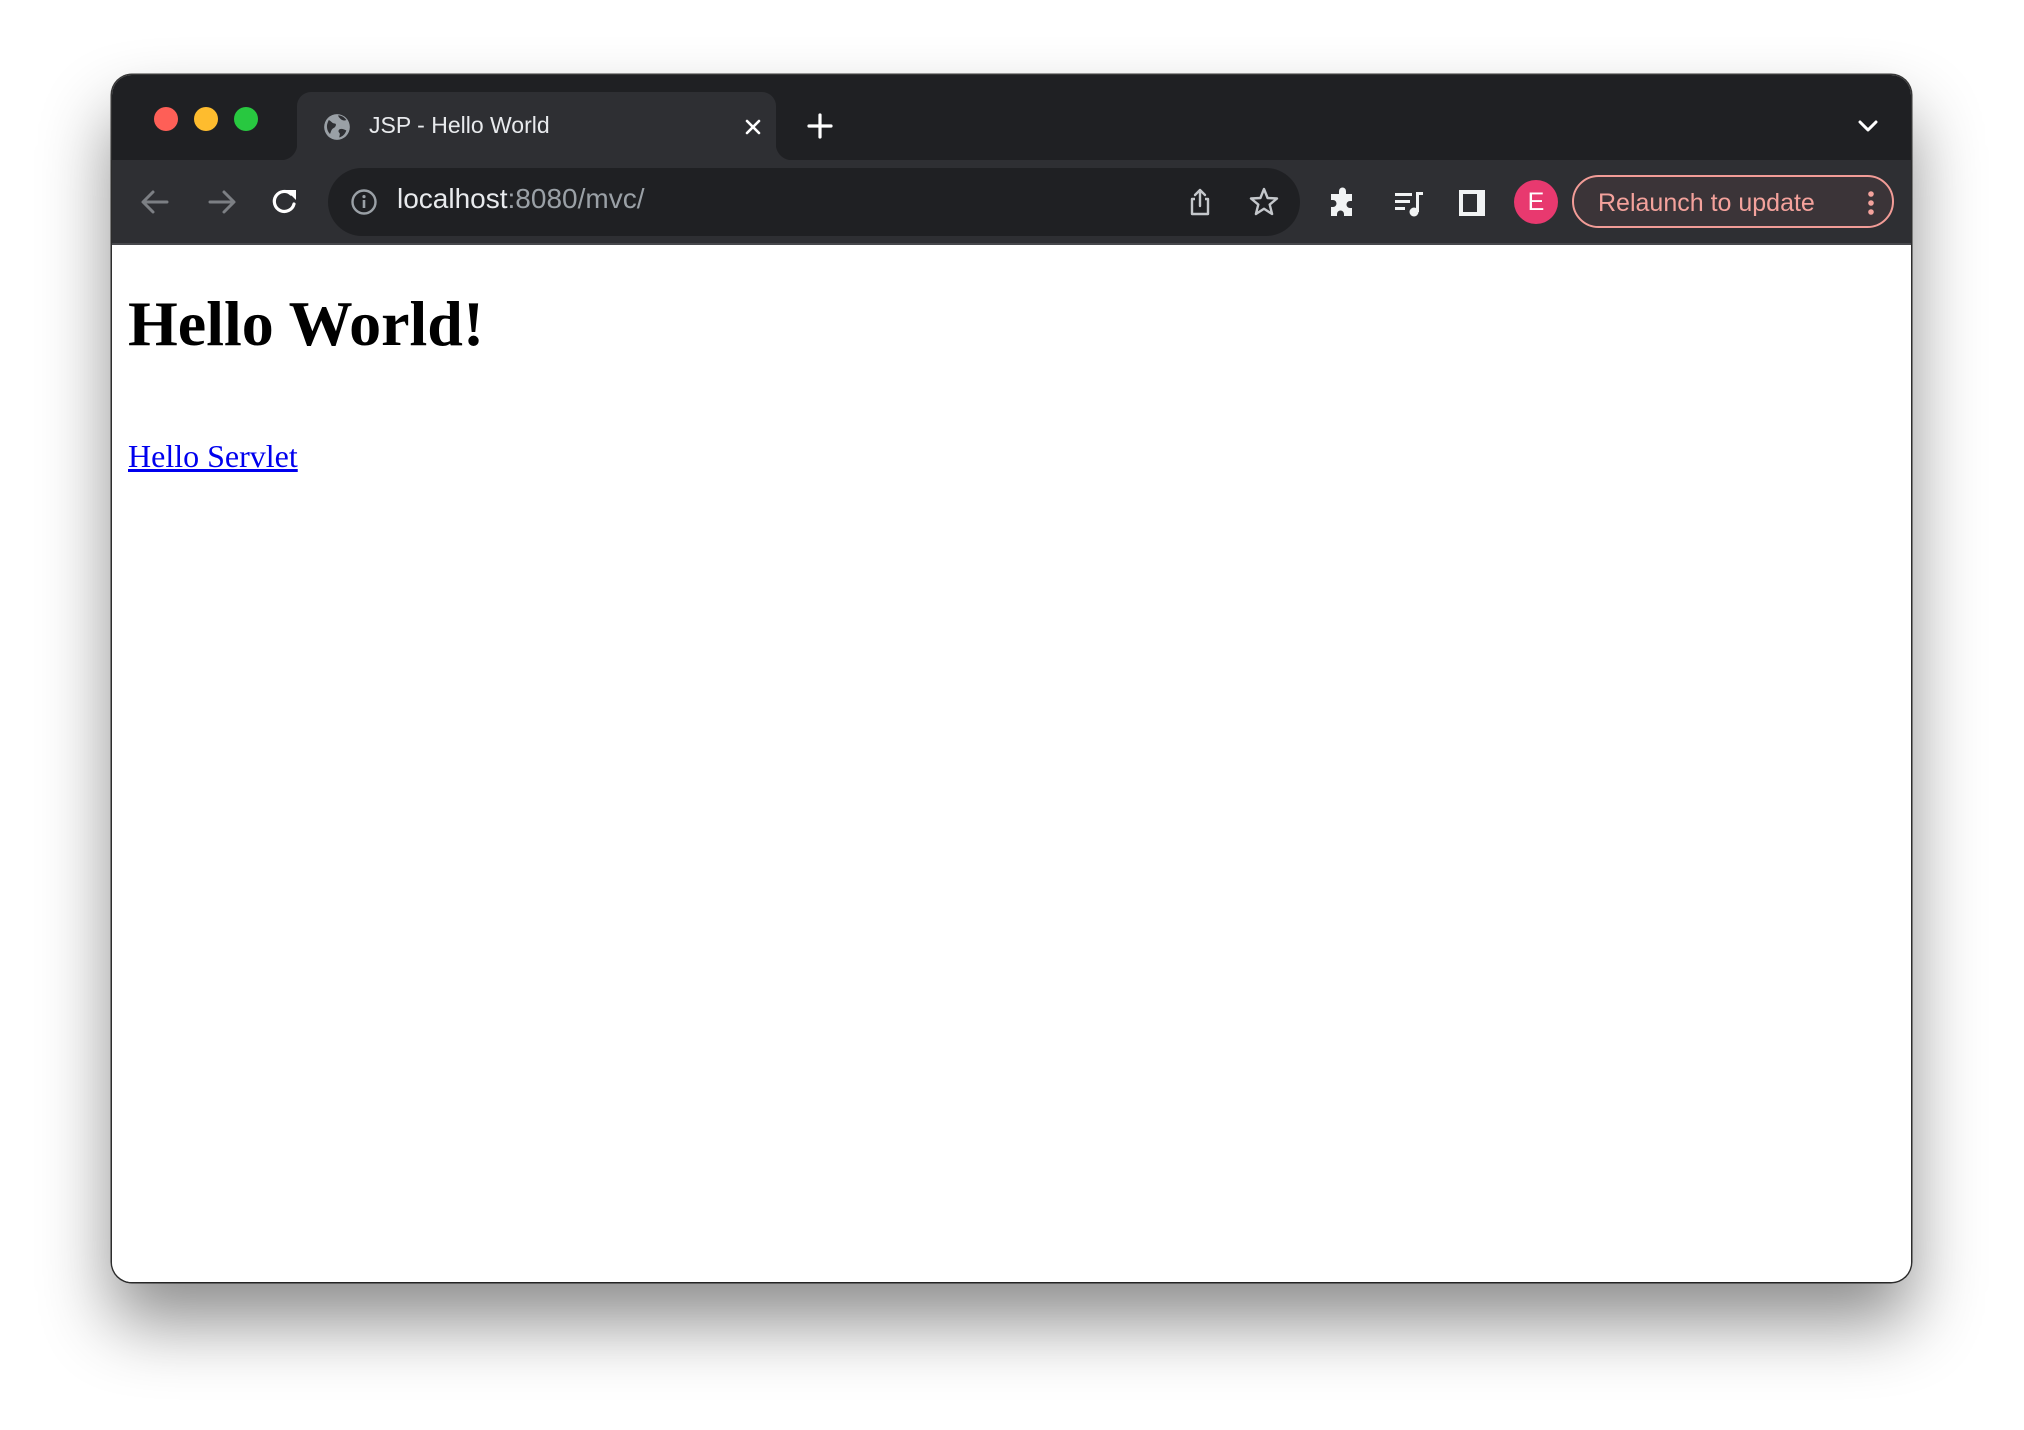 The image size is (2024, 1430). I want to click on minimize-window-button, so click(206, 119).